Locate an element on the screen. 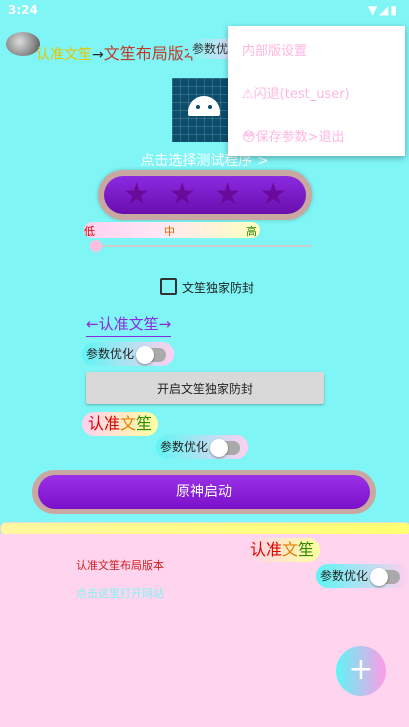 This screenshot has height=727, width=409. level-selector: 低 中 高 is located at coordinates (172, 230).